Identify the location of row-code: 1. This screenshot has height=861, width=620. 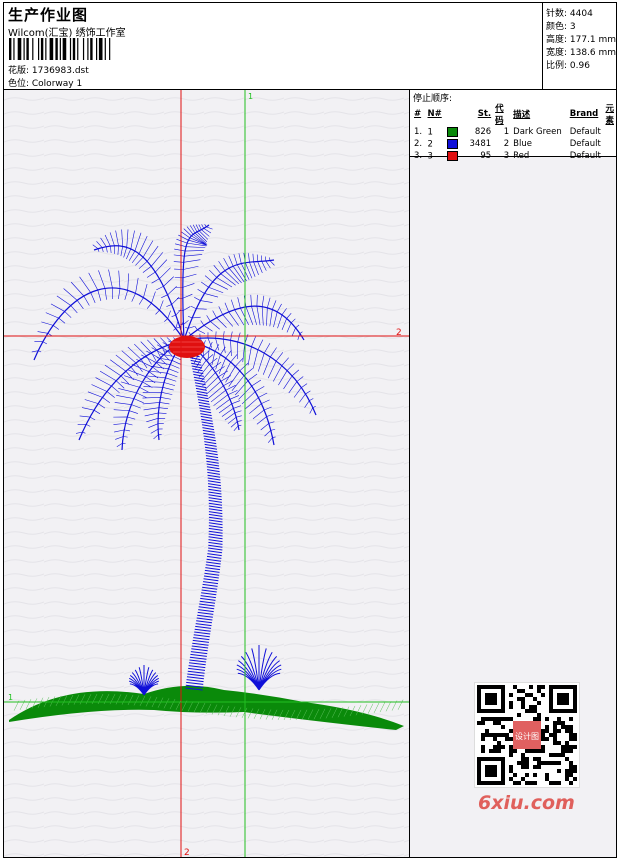
(506, 132).